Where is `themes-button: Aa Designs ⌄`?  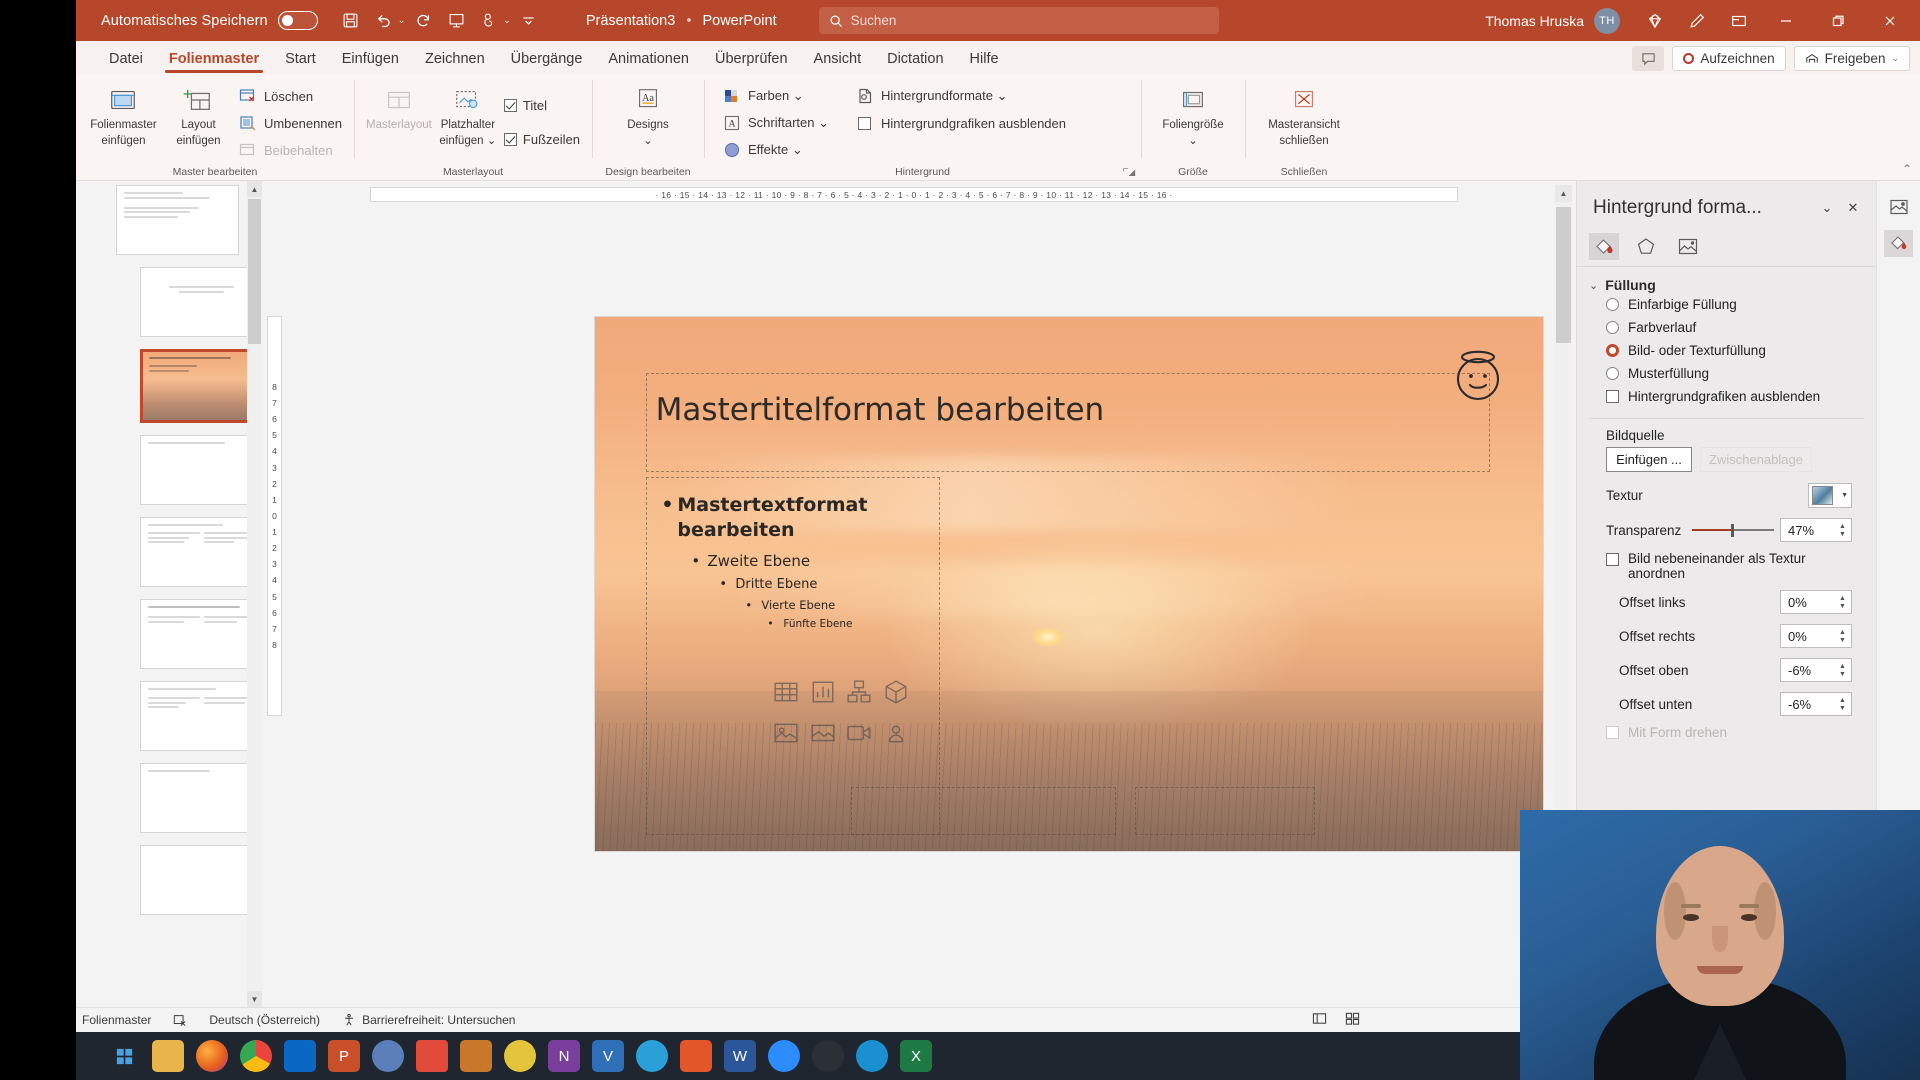
themes-button: Aa Designs ⌄ is located at coordinates (648, 114).